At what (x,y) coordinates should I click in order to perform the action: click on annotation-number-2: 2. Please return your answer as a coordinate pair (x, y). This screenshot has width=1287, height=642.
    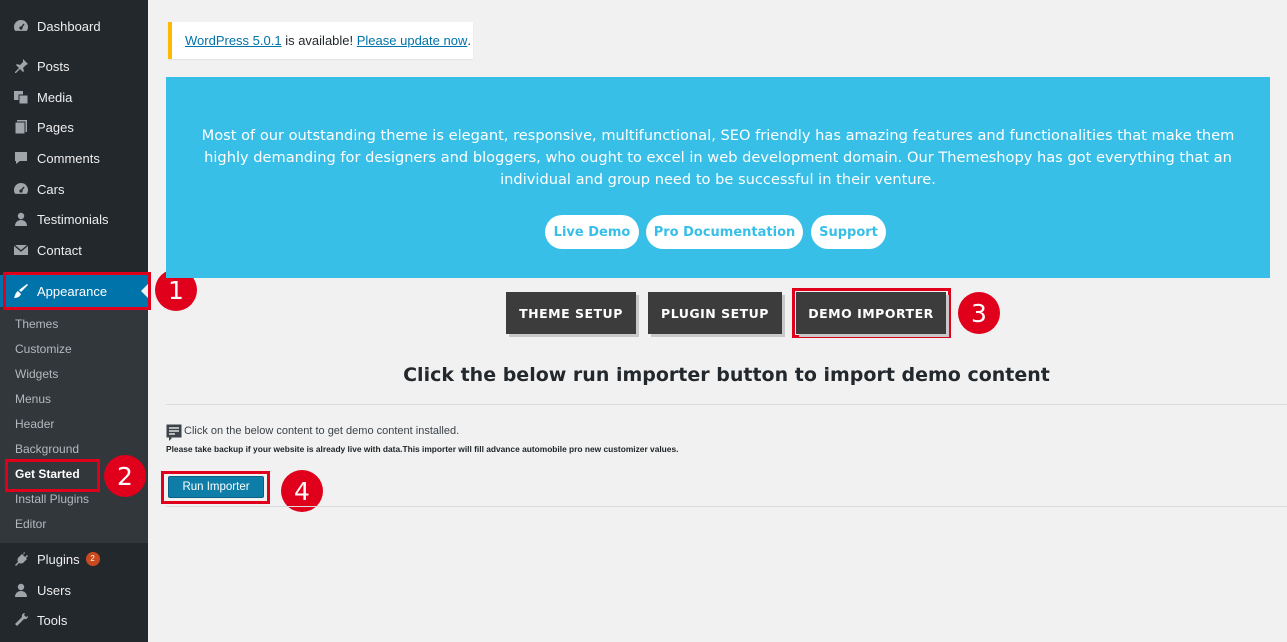
    Looking at the image, I should click on (125, 476).